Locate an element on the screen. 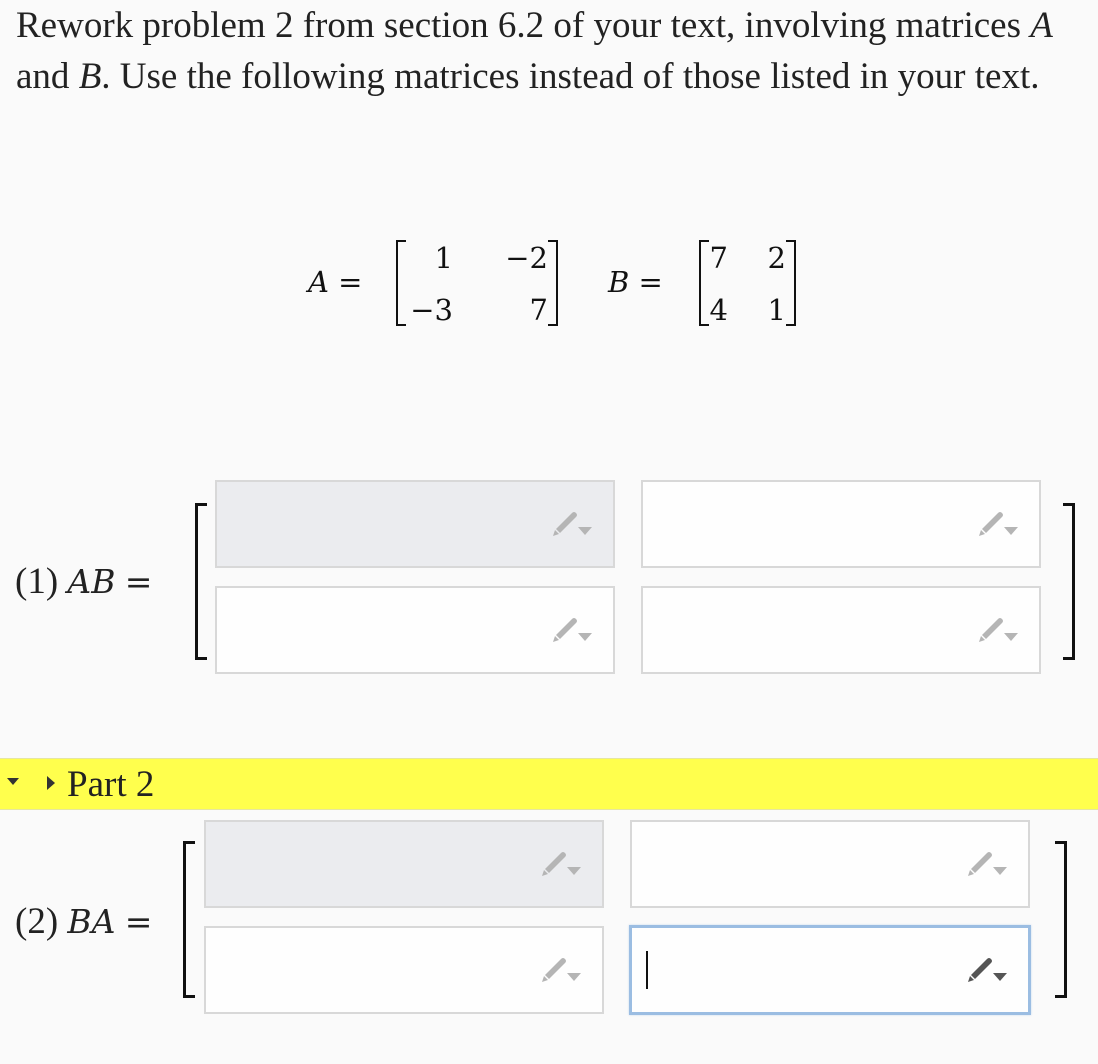  matrix-a-cell: −3 is located at coordinates (431, 310).